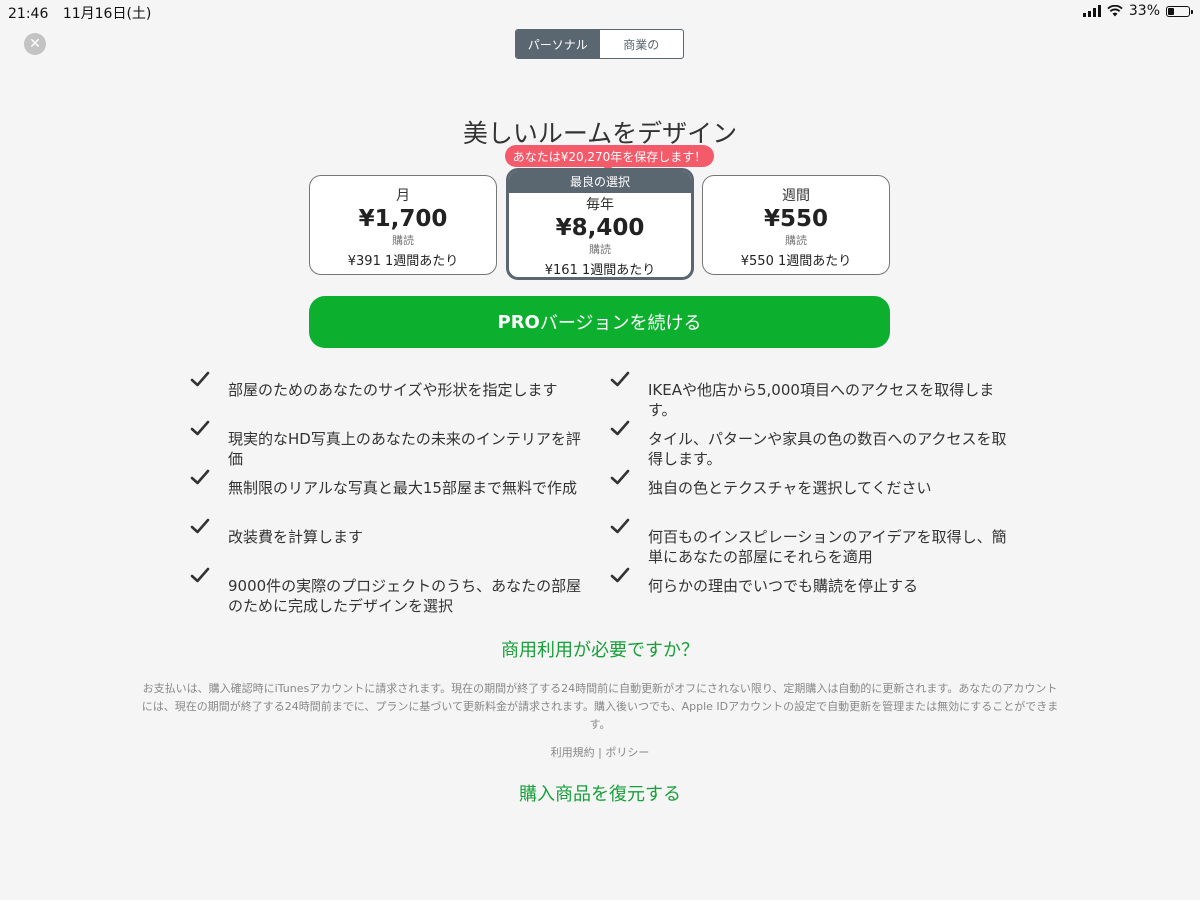 Image resolution: width=1200 pixels, height=900 pixels. Describe the element at coordinates (107, 14) in the screenshot. I see `status-date: 11月16日(土)` at that location.